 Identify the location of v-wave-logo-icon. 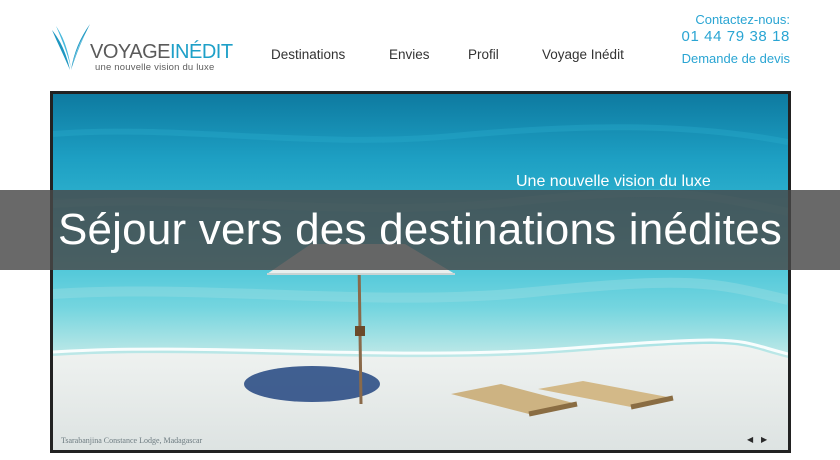
(71, 47).